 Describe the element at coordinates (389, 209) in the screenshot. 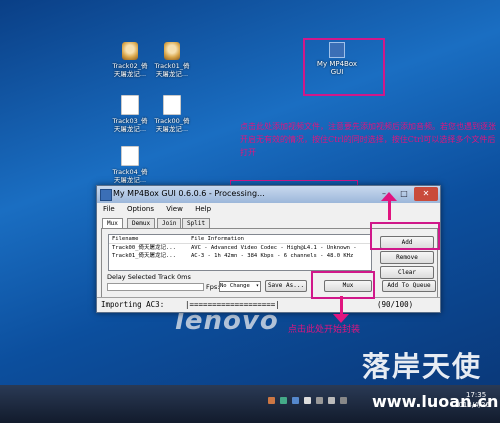

I see `arrow-up-shaft` at that location.